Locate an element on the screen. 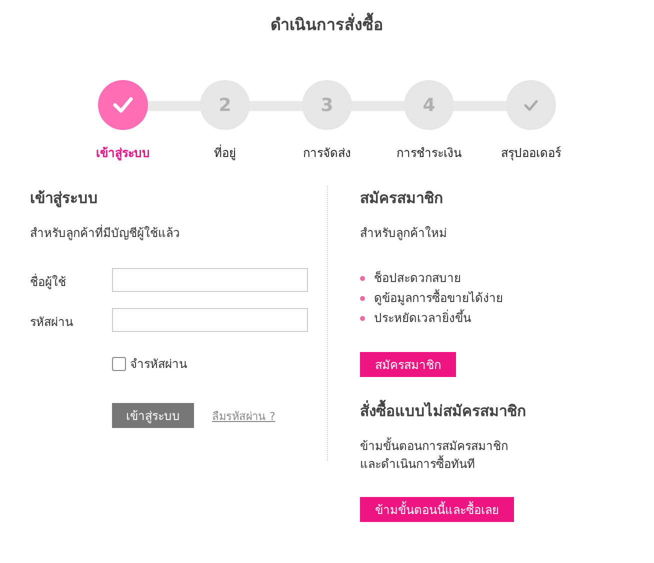 The width and height of the screenshot is (654, 563). register-button: สมัครสมาชิก is located at coordinates (408, 364).